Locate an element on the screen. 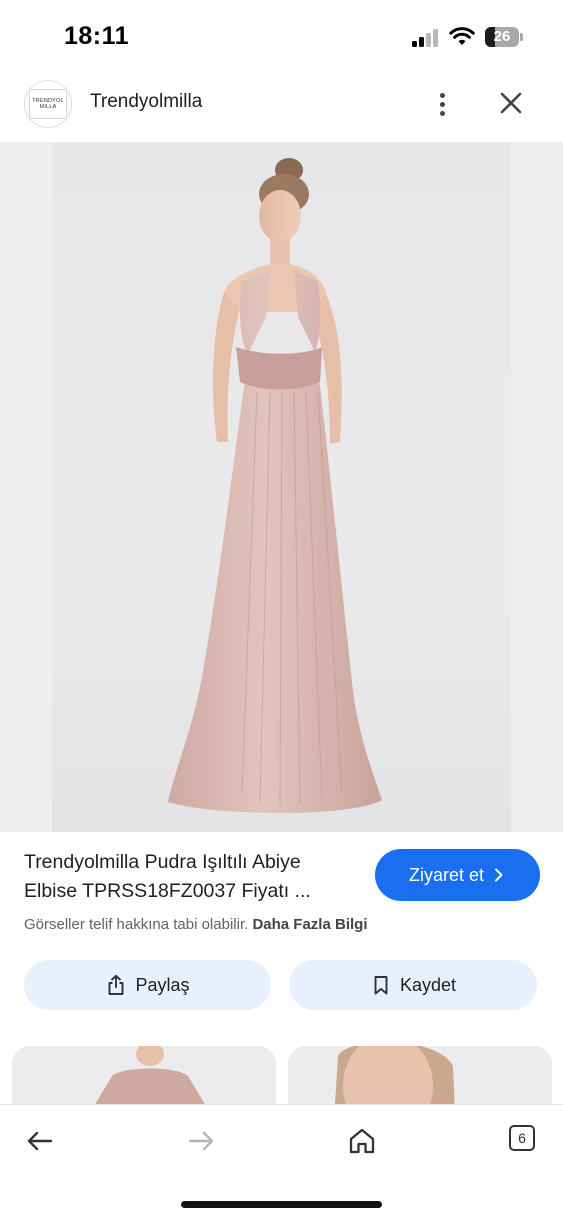 Image resolution: width=563 pixels, height=1220 pixels. visit-button: Ziyaret et is located at coordinates (457, 875).